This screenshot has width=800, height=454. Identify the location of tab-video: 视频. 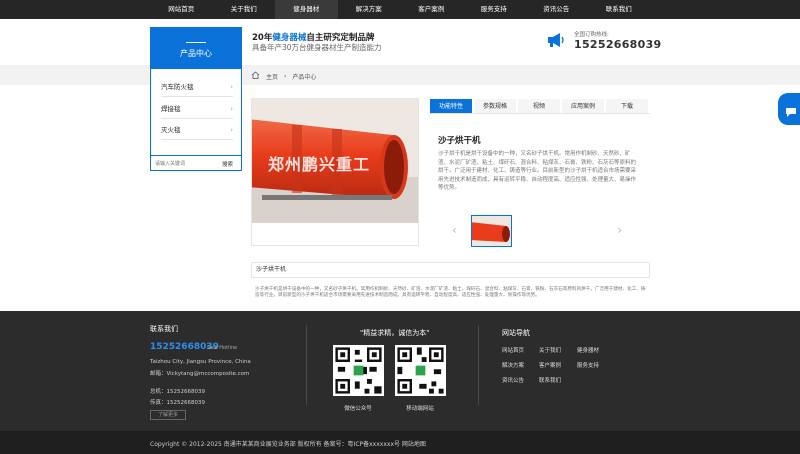
(539, 106).